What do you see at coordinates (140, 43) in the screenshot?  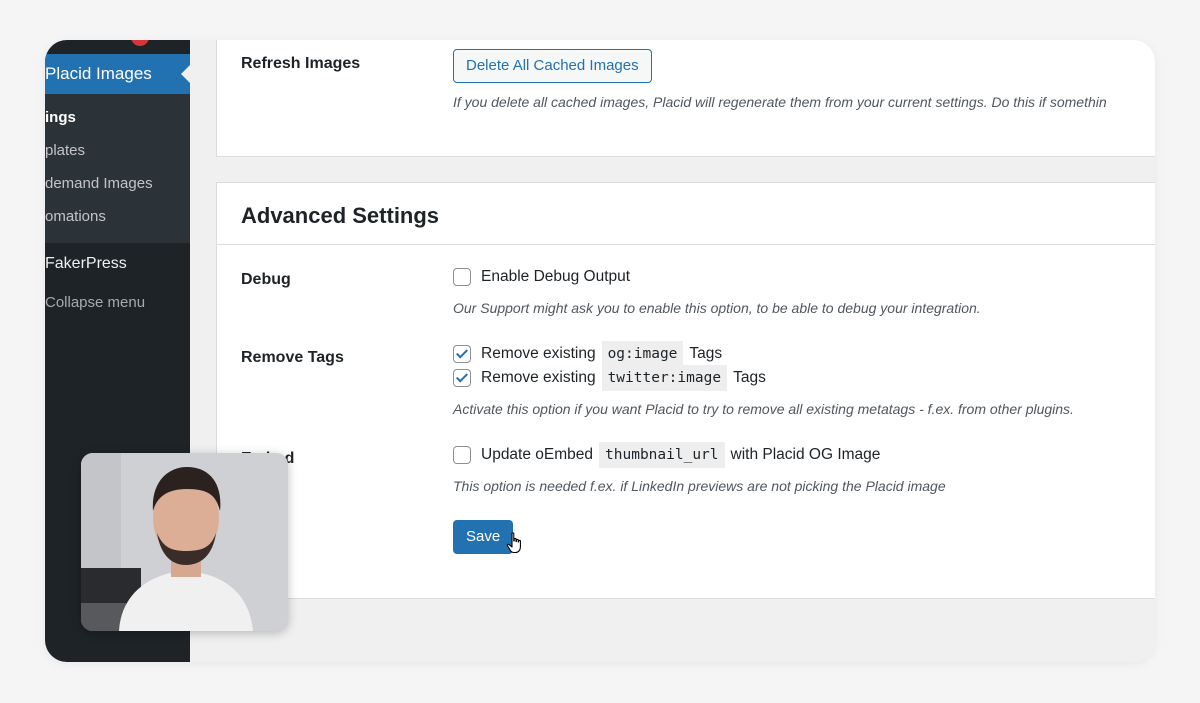 I see `notification-badge` at bounding box center [140, 43].